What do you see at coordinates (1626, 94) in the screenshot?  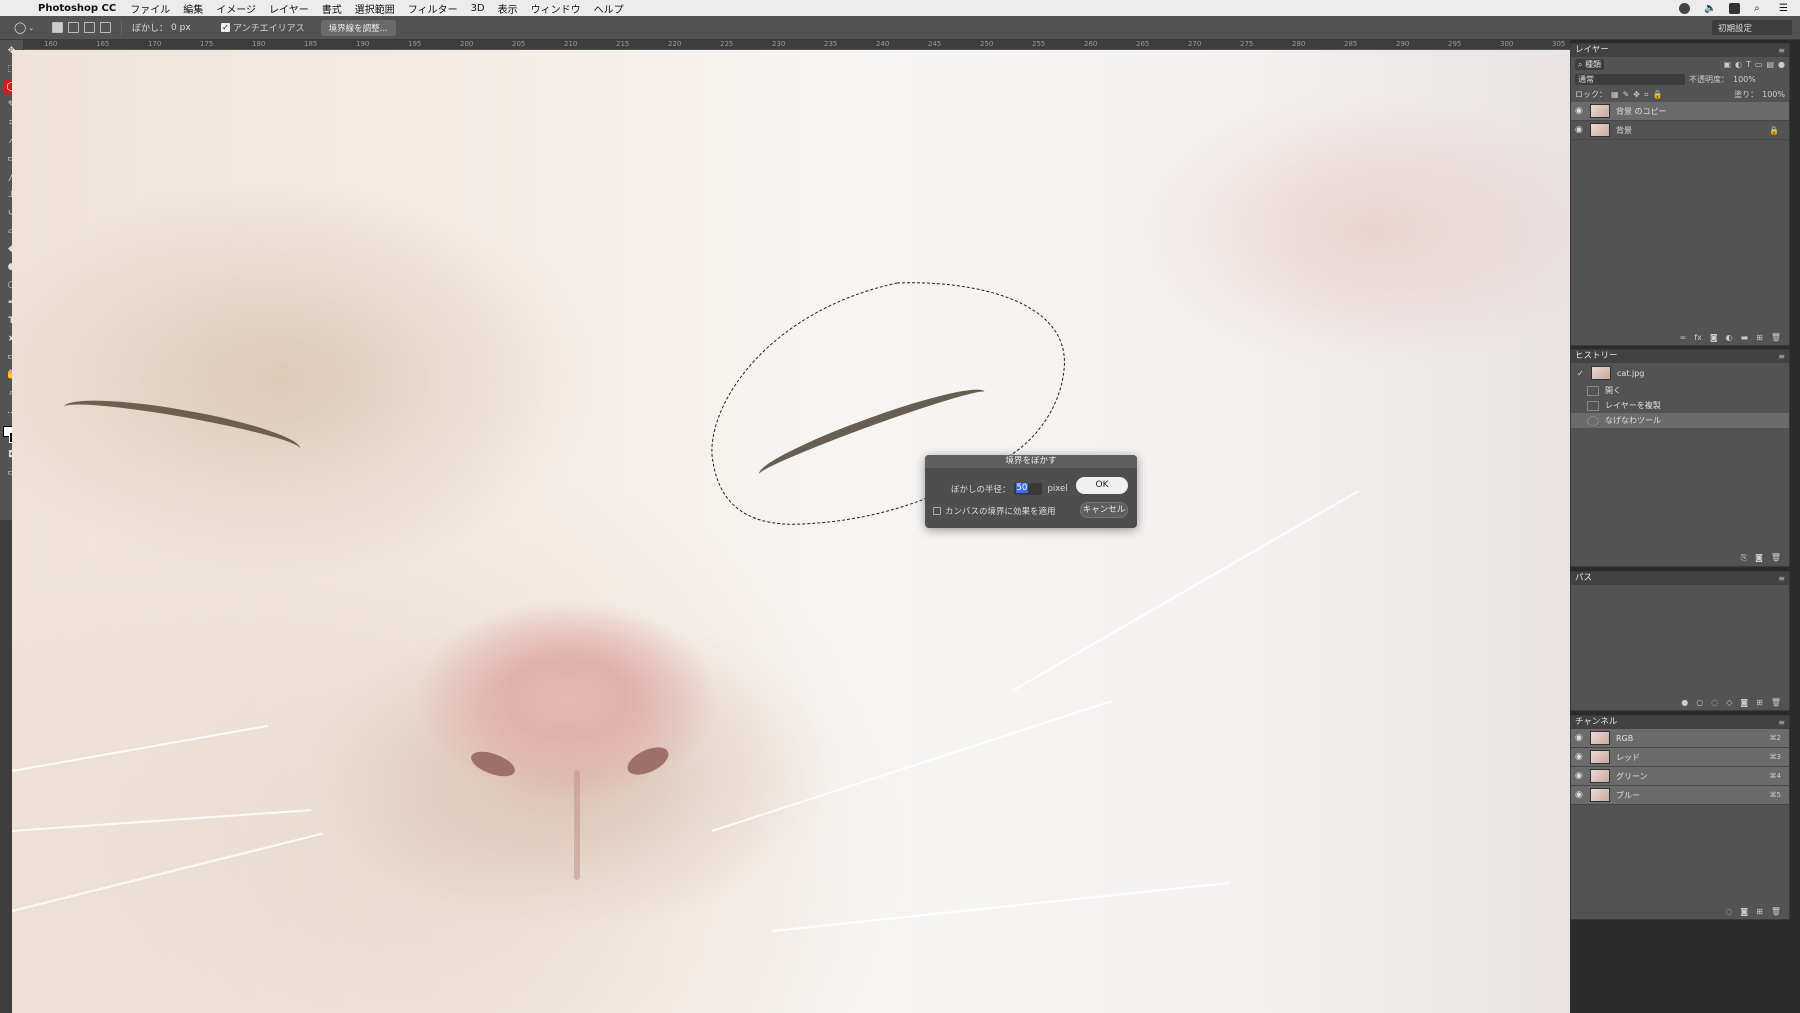 I see `lock-image-icon: ✎` at bounding box center [1626, 94].